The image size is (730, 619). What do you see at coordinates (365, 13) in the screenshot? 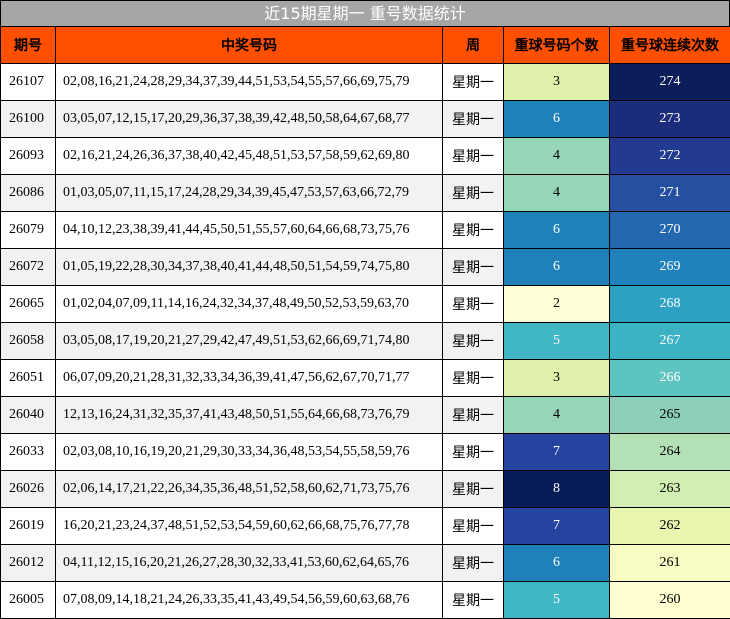
I see `table-title: 近15期星期一 重号数据统计` at bounding box center [365, 13].